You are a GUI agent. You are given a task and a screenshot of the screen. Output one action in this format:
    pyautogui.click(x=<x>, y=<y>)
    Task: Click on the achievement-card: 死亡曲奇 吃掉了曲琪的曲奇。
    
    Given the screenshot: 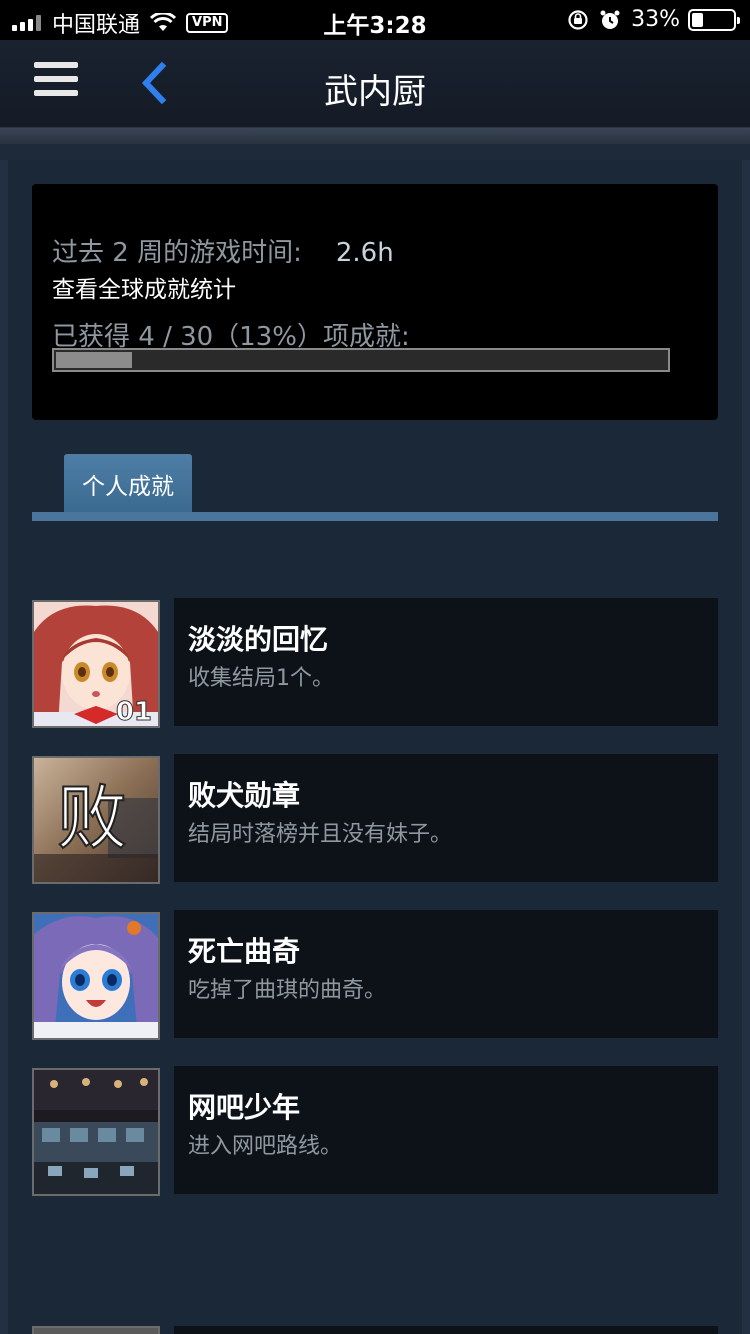 What is the action you would take?
    pyautogui.click(x=446, y=974)
    